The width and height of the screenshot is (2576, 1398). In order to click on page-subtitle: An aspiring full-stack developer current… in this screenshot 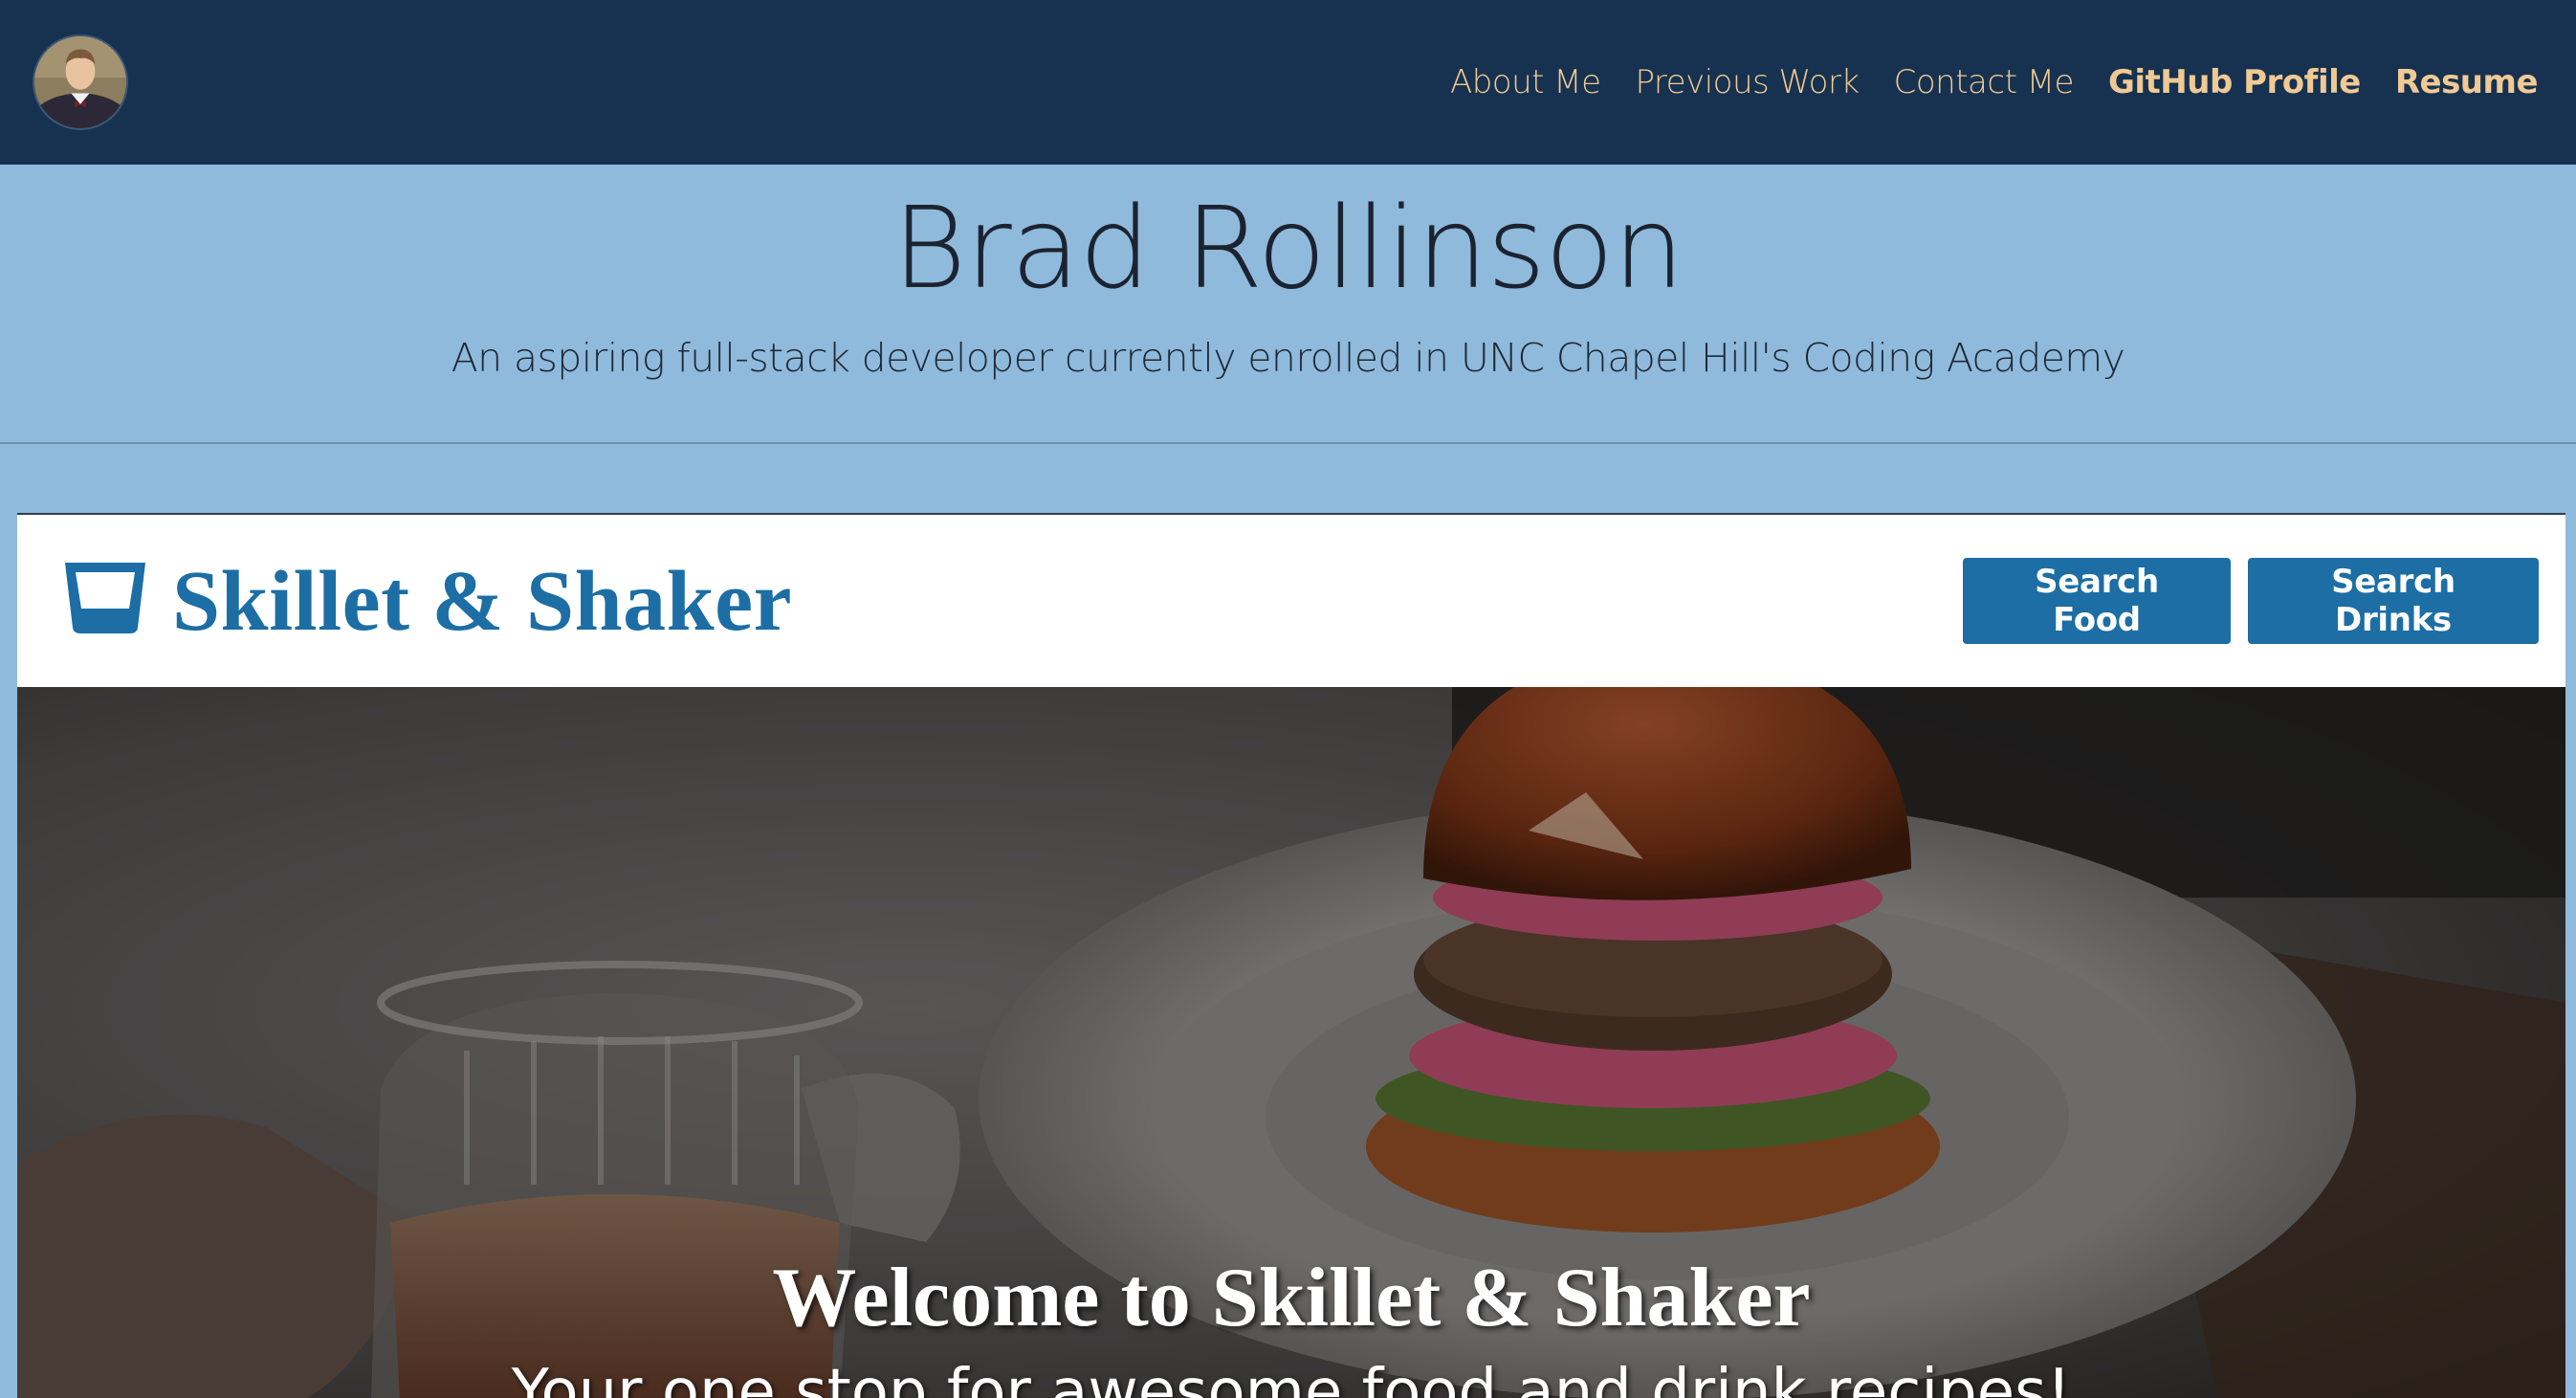, I will do `click(1288, 358)`.